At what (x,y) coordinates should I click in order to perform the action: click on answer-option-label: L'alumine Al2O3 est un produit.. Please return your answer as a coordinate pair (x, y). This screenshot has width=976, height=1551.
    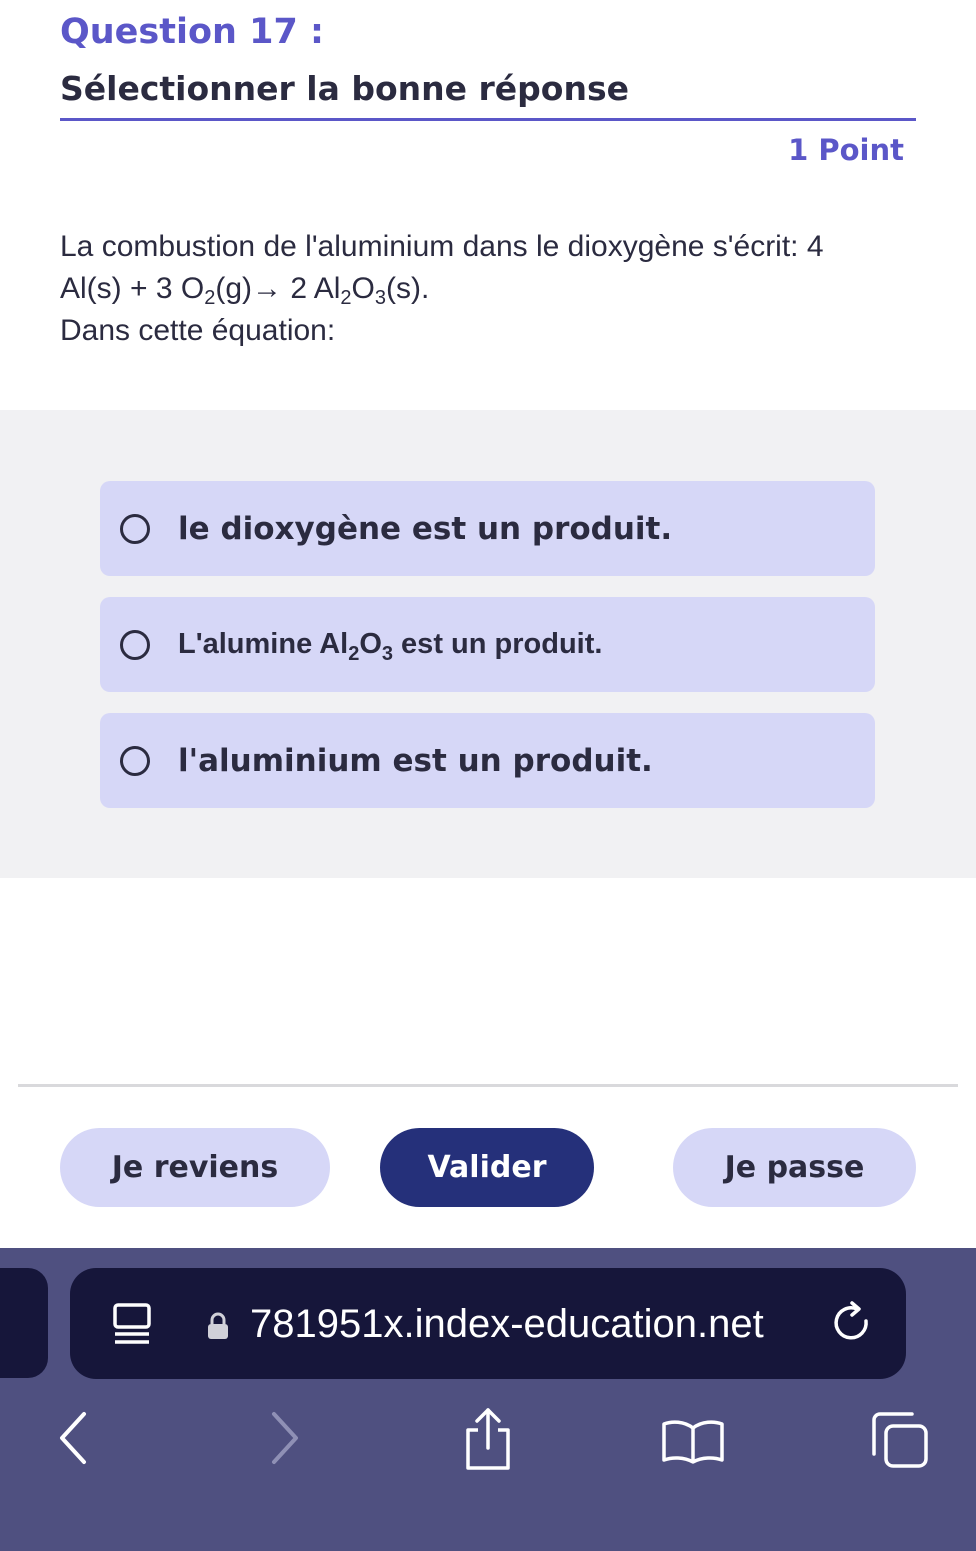
    Looking at the image, I should click on (390, 646).